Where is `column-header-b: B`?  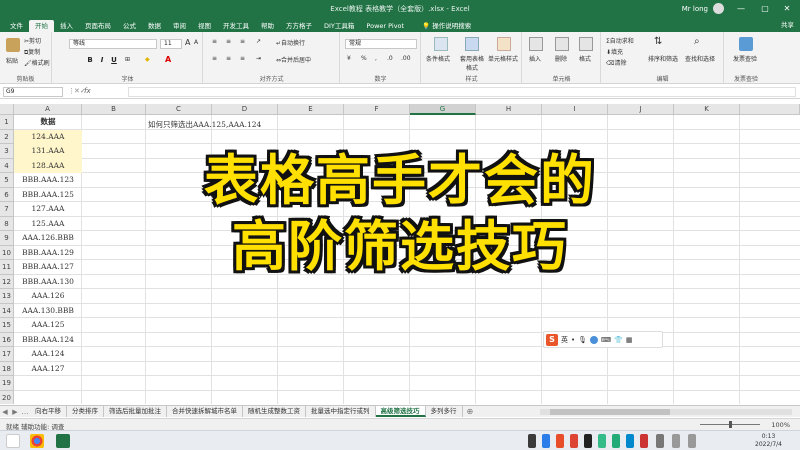 column-header-b: B is located at coordinates (114, 109).